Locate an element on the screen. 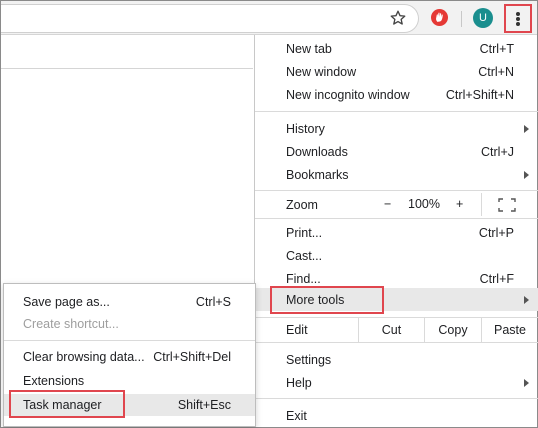 This screenshot has width=538, height=428. zoom-level: 100% is located at coordinates (424, 204).